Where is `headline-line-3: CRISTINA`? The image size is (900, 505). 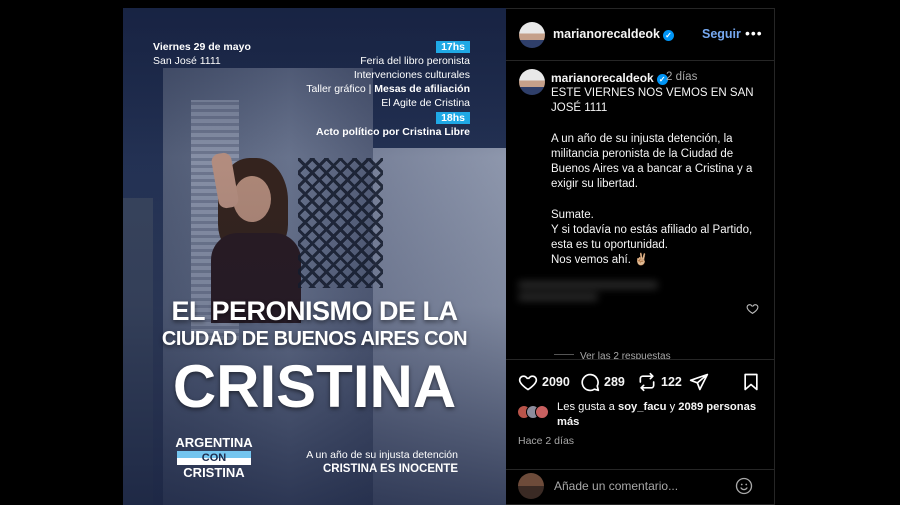
headline-line-3: CRISTINA is located at coordinates (314, 386).